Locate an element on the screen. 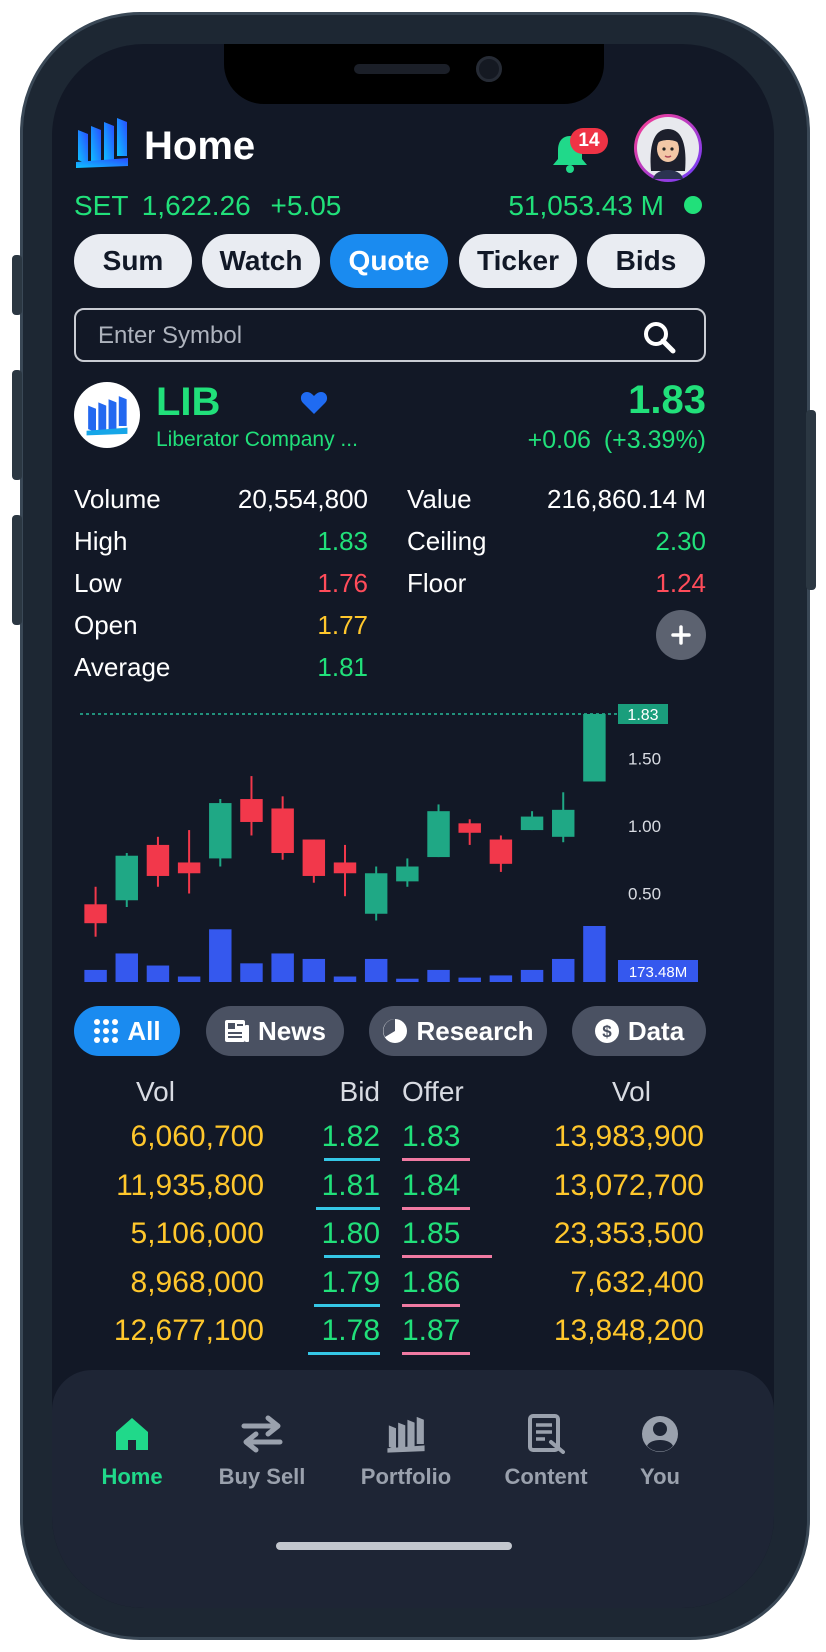 The height and width of the screenshot is (1652, 826). nav-portfolio: Portfolio is located at coordinates (406, 1452).